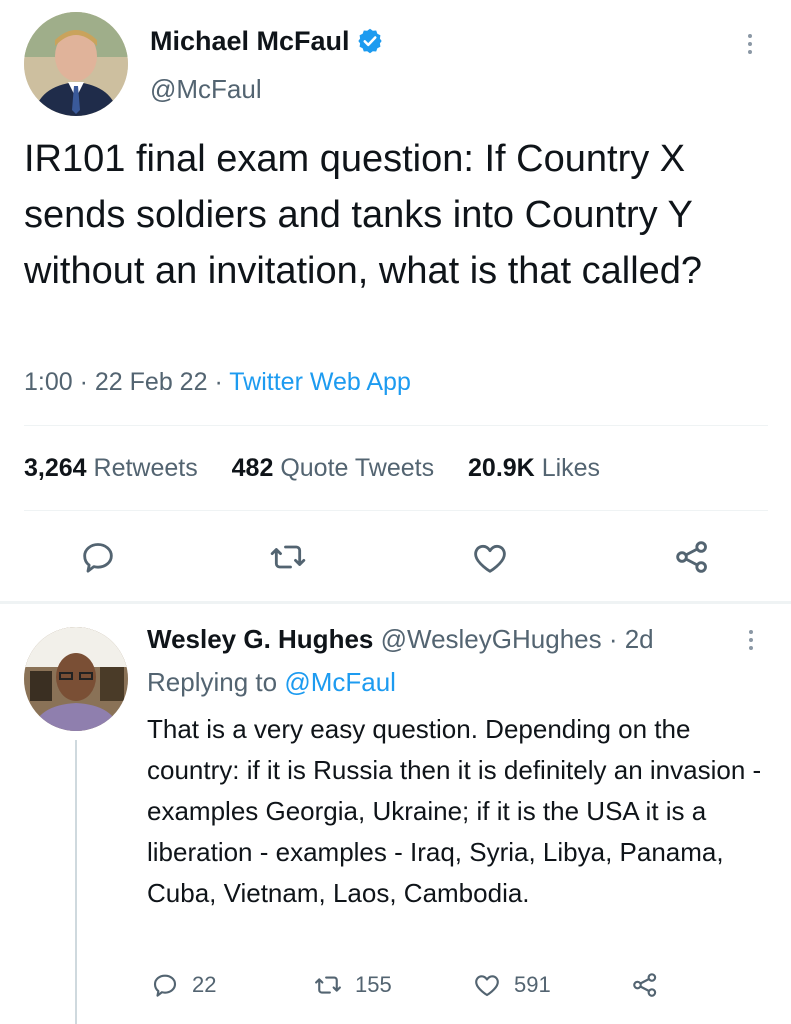  Describe the element at coordinates (260, 639) in the screenshot. I see `reply-author-name: Wesley G. Hughes` at that location.